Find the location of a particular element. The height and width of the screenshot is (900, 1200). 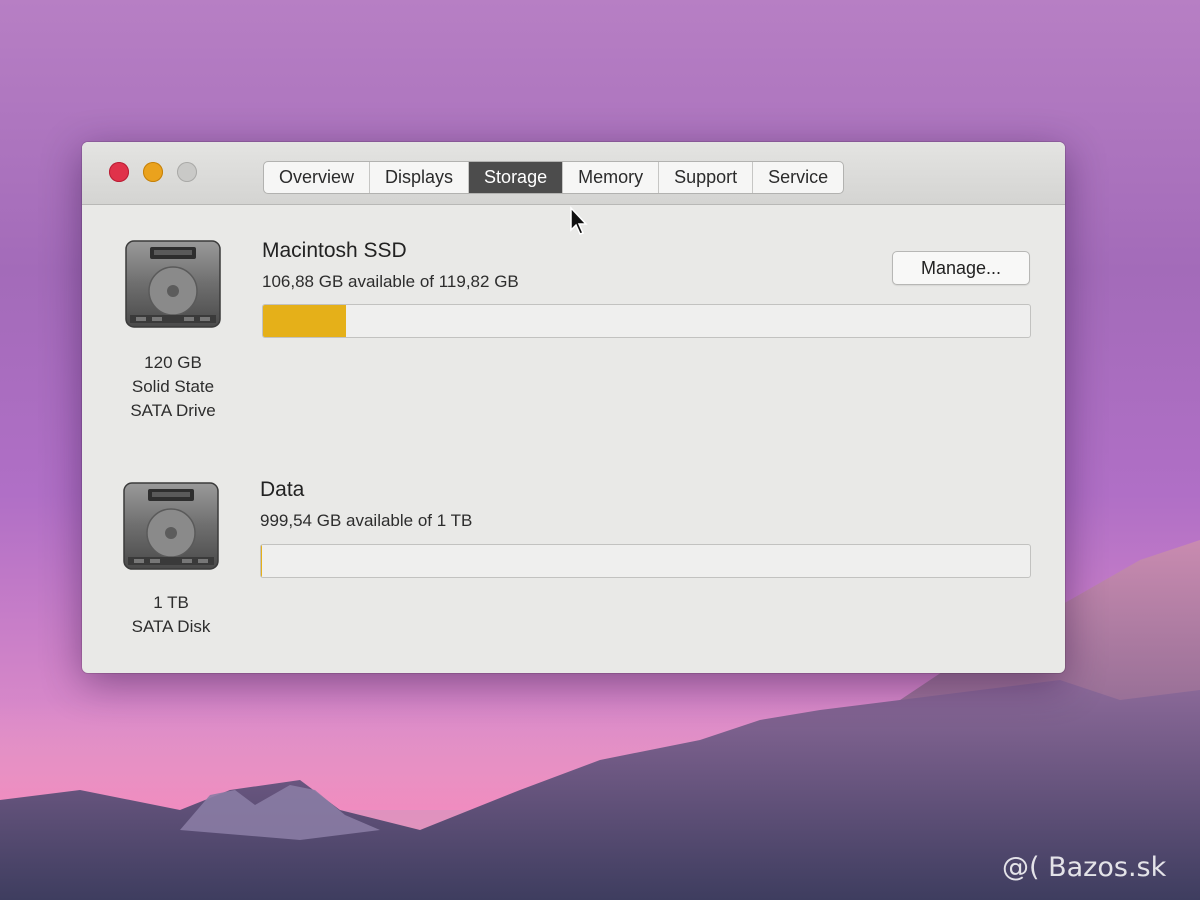

watermark: @( Bazos.sk is located at coordinates (1084, 867).